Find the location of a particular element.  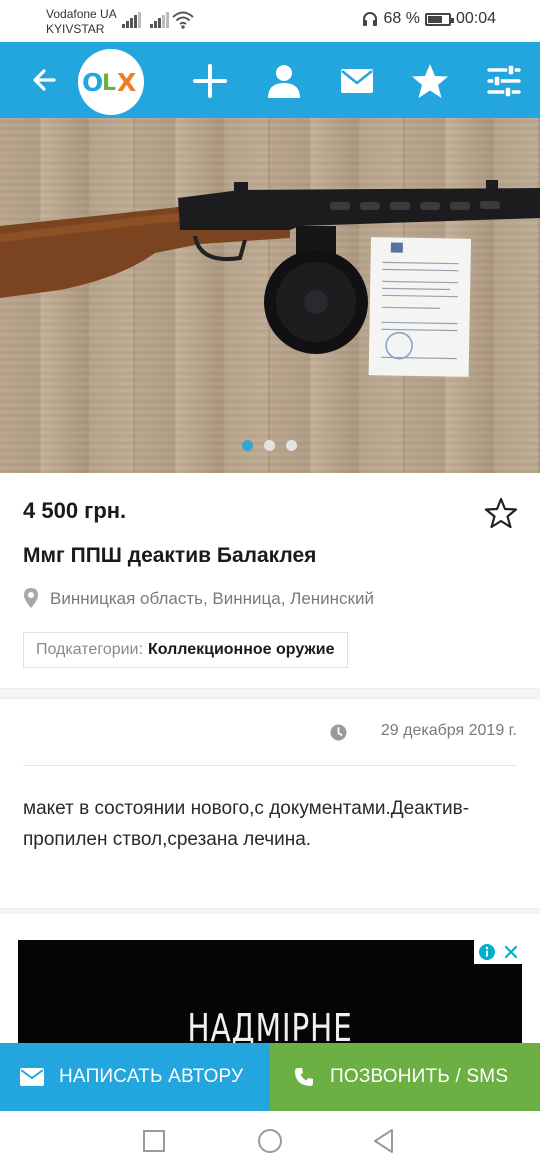

write-author-button: НАПИСАТЬ АВТОРУ is located at coordinates (135, 1077).